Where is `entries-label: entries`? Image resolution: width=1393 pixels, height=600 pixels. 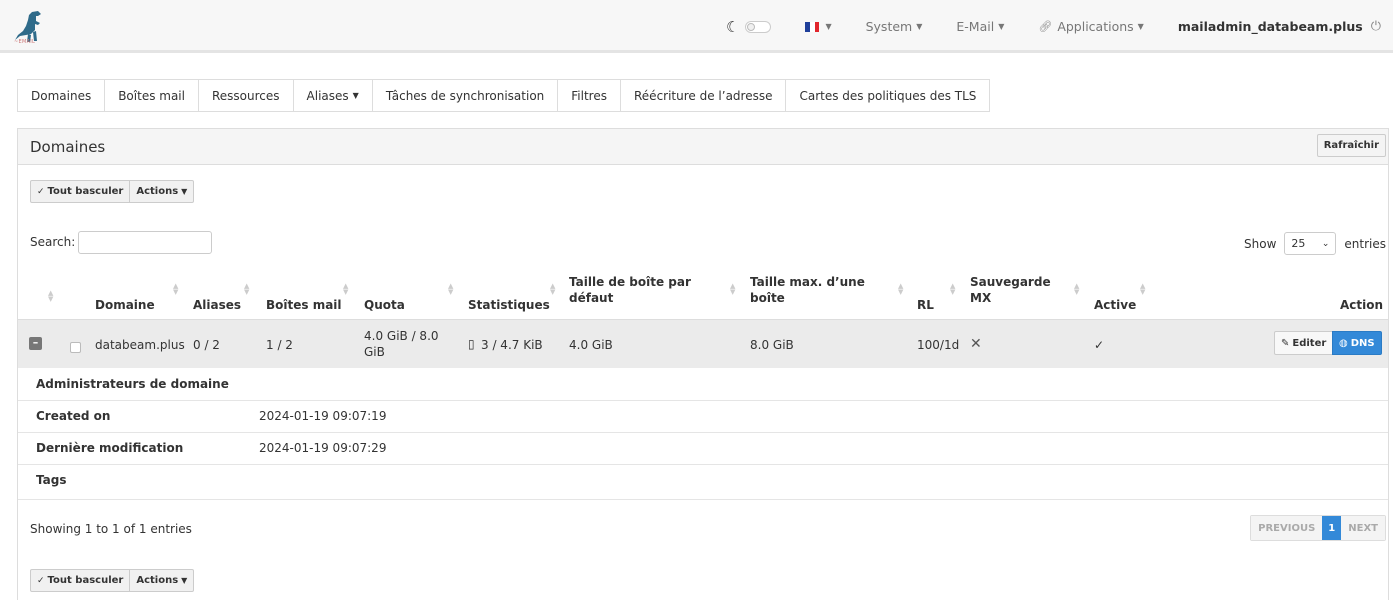 entries-label: entries is located at coordinates (1365, 243).